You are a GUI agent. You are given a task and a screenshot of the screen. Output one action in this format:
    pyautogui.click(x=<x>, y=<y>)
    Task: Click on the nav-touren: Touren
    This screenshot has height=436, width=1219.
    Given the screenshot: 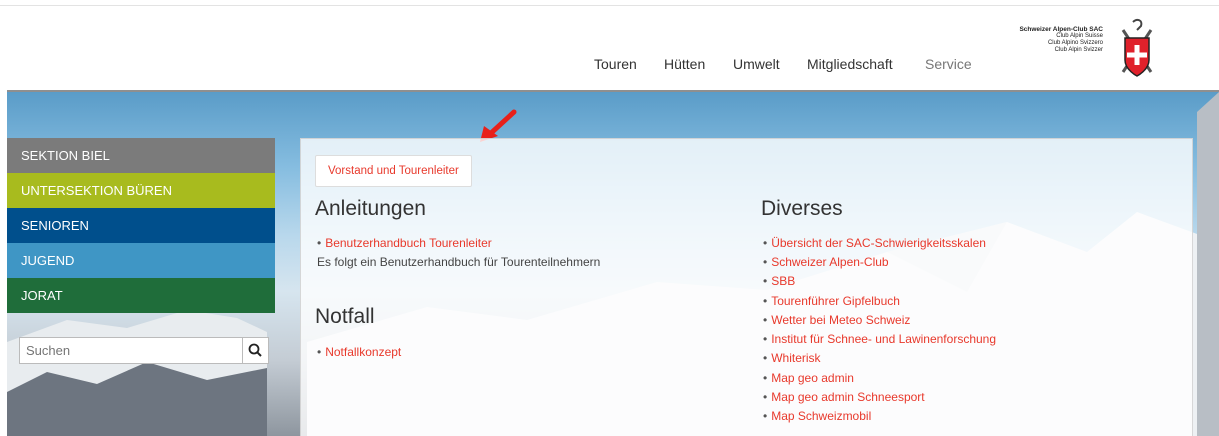 What is the action you would take?
    pyautogui.click(x=615, y=64)
    